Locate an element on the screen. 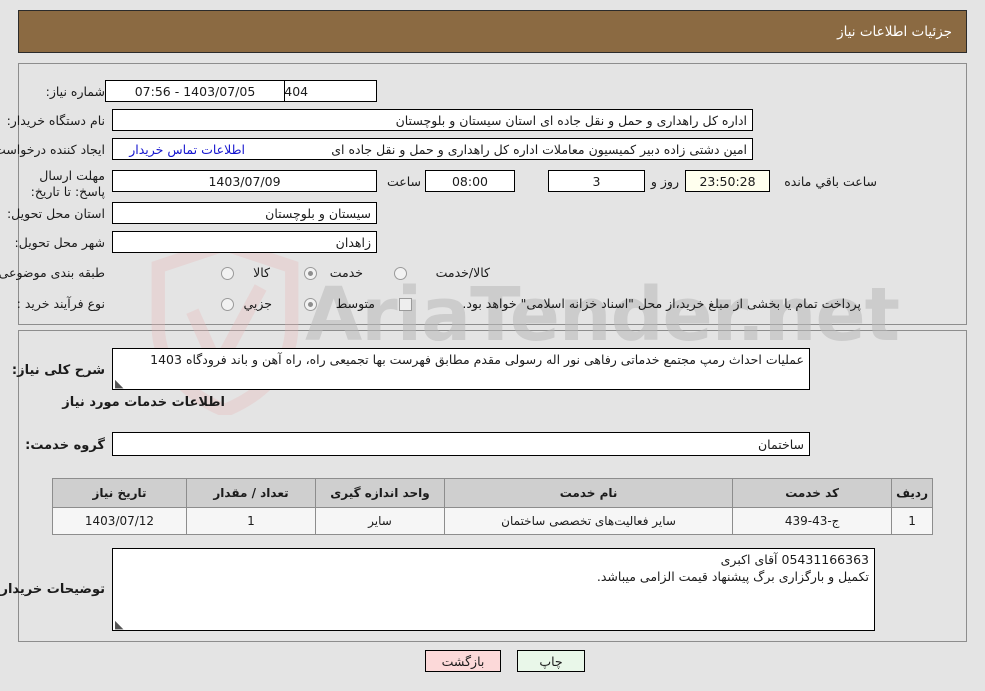 Image resolution: width=985 pixels, height=691 pixels. radio-subject-kala-khedmat-label: کالا/خدمت is located at coordinates (462, 272).